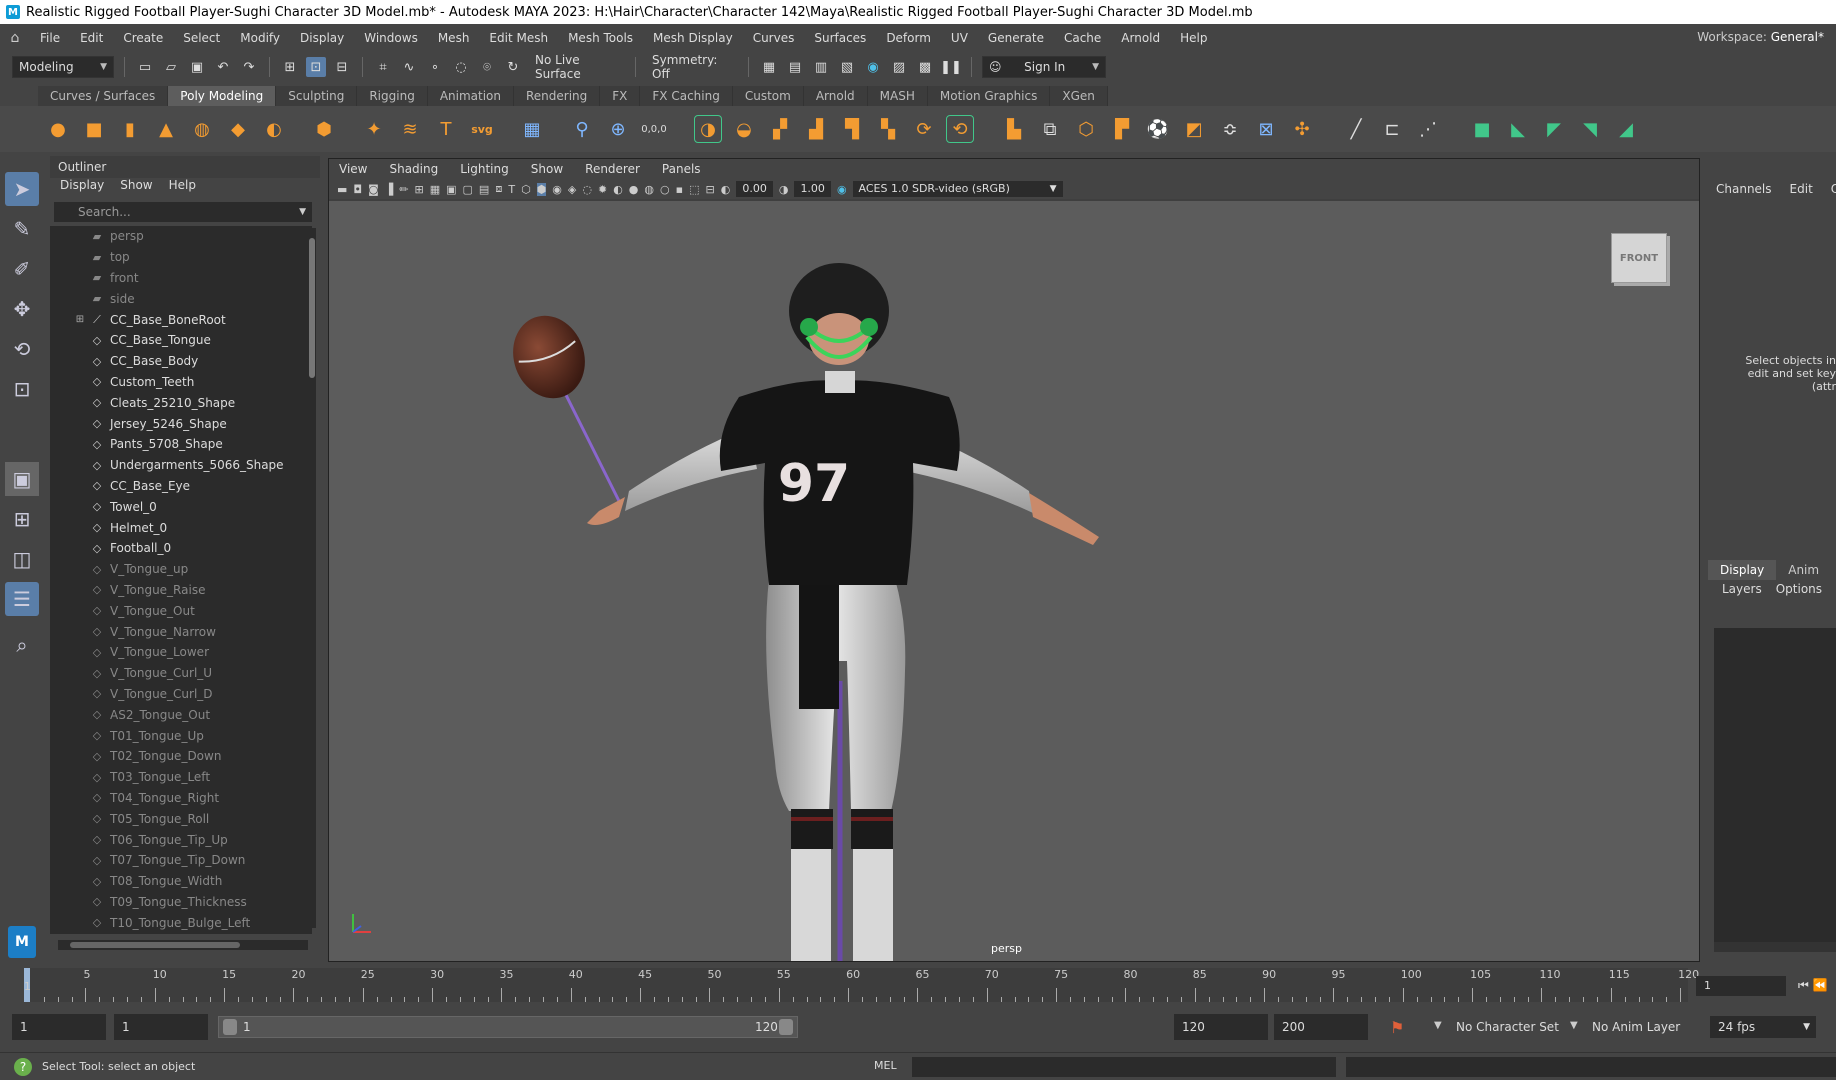 Image resolution: width=1836 pixels, height=1080 pixels. Describe the element at coordinates (22, 229) in the screenshot. I see `lasso-tool-icon: ✎` at that location.